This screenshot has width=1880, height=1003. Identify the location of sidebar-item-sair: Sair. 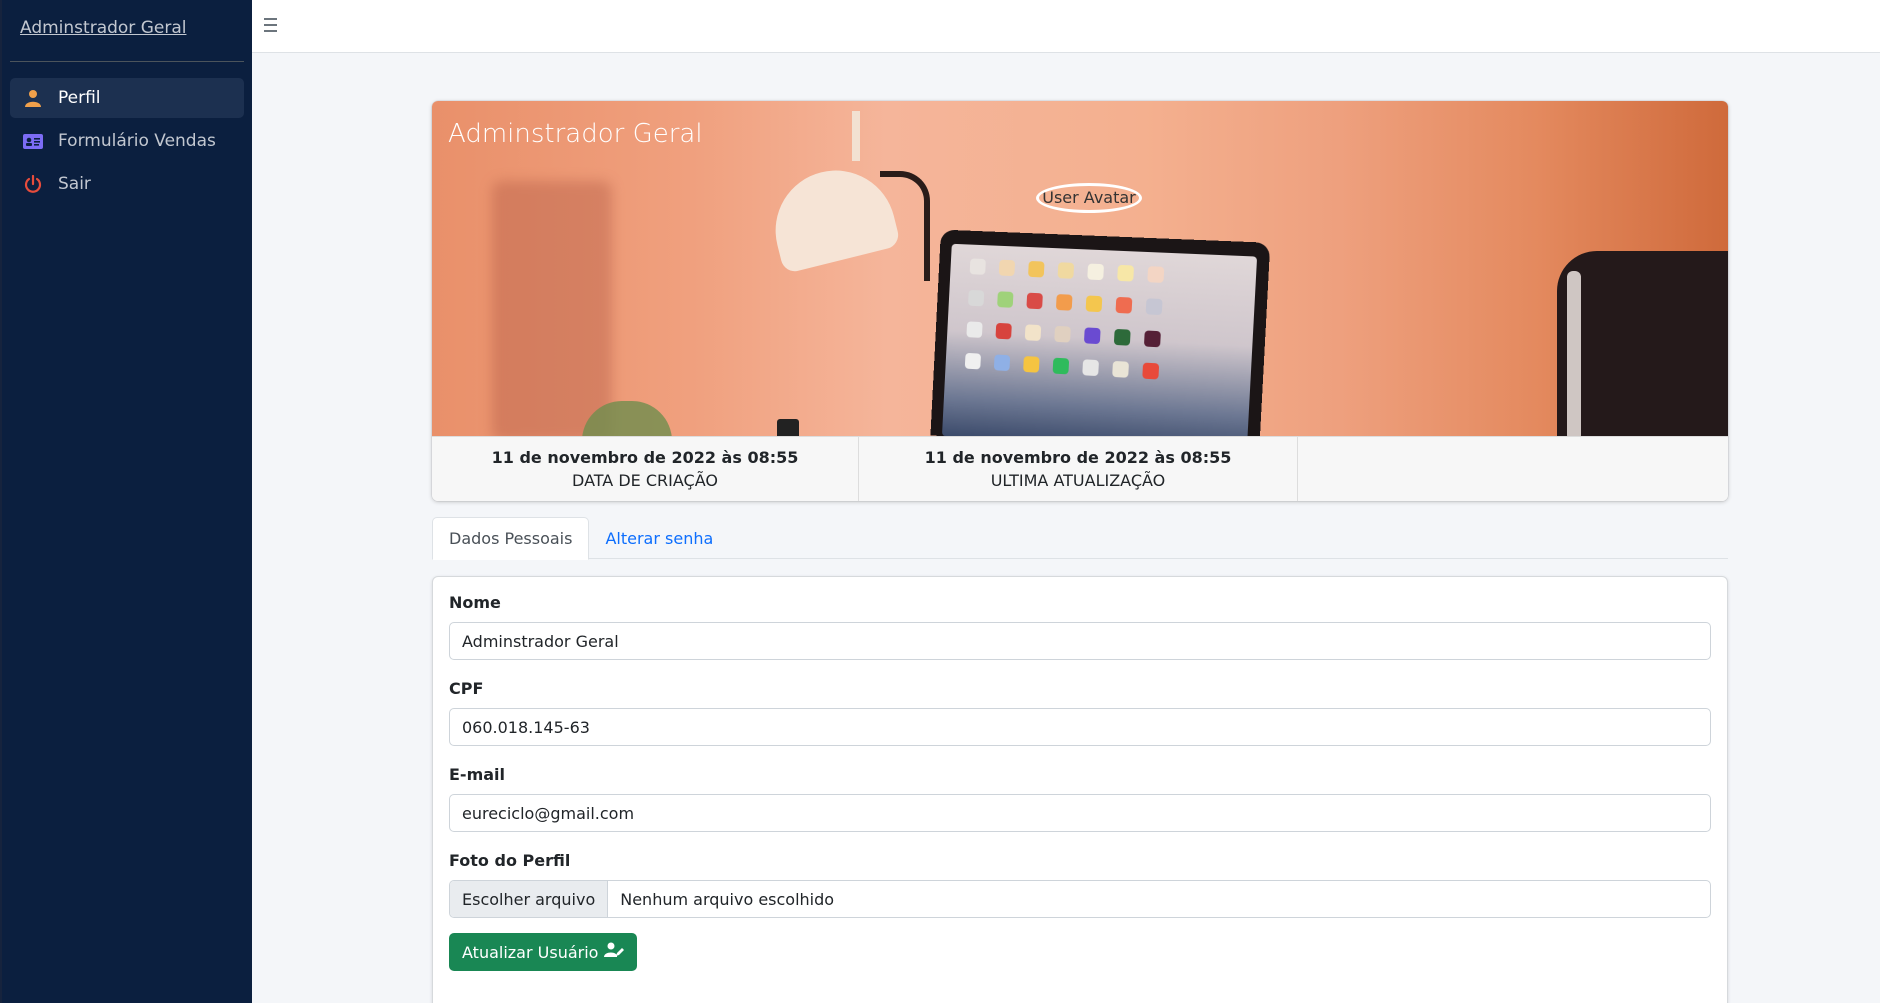
(127, 184).